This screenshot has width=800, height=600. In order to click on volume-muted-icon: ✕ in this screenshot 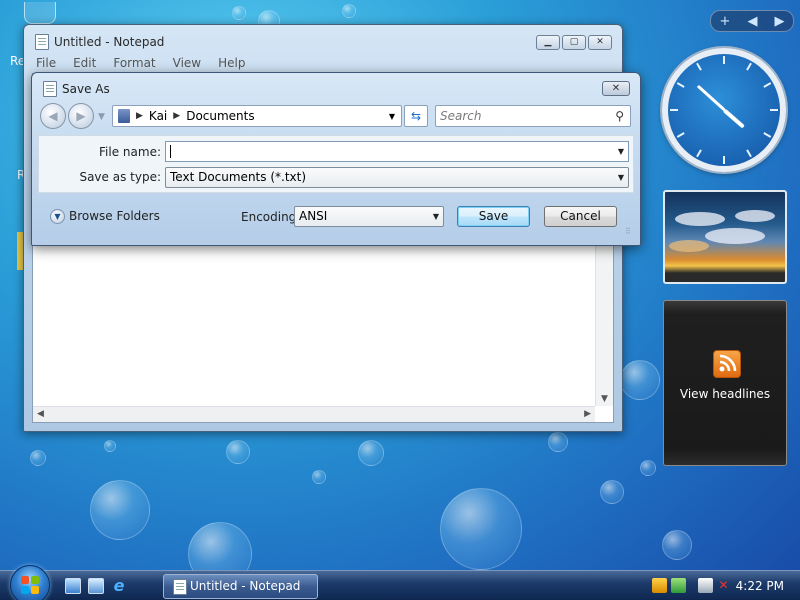, I will do `click(723, 585)`.